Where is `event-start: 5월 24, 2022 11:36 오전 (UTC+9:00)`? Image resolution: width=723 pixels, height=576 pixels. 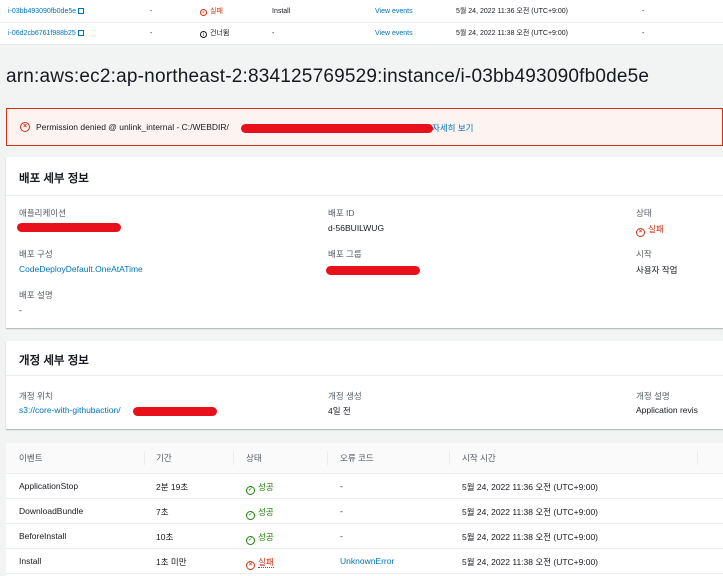 event-start: 5월 24, 2022 11:36 오전 (UTC+9:00) is located at coordinates (530, 487).